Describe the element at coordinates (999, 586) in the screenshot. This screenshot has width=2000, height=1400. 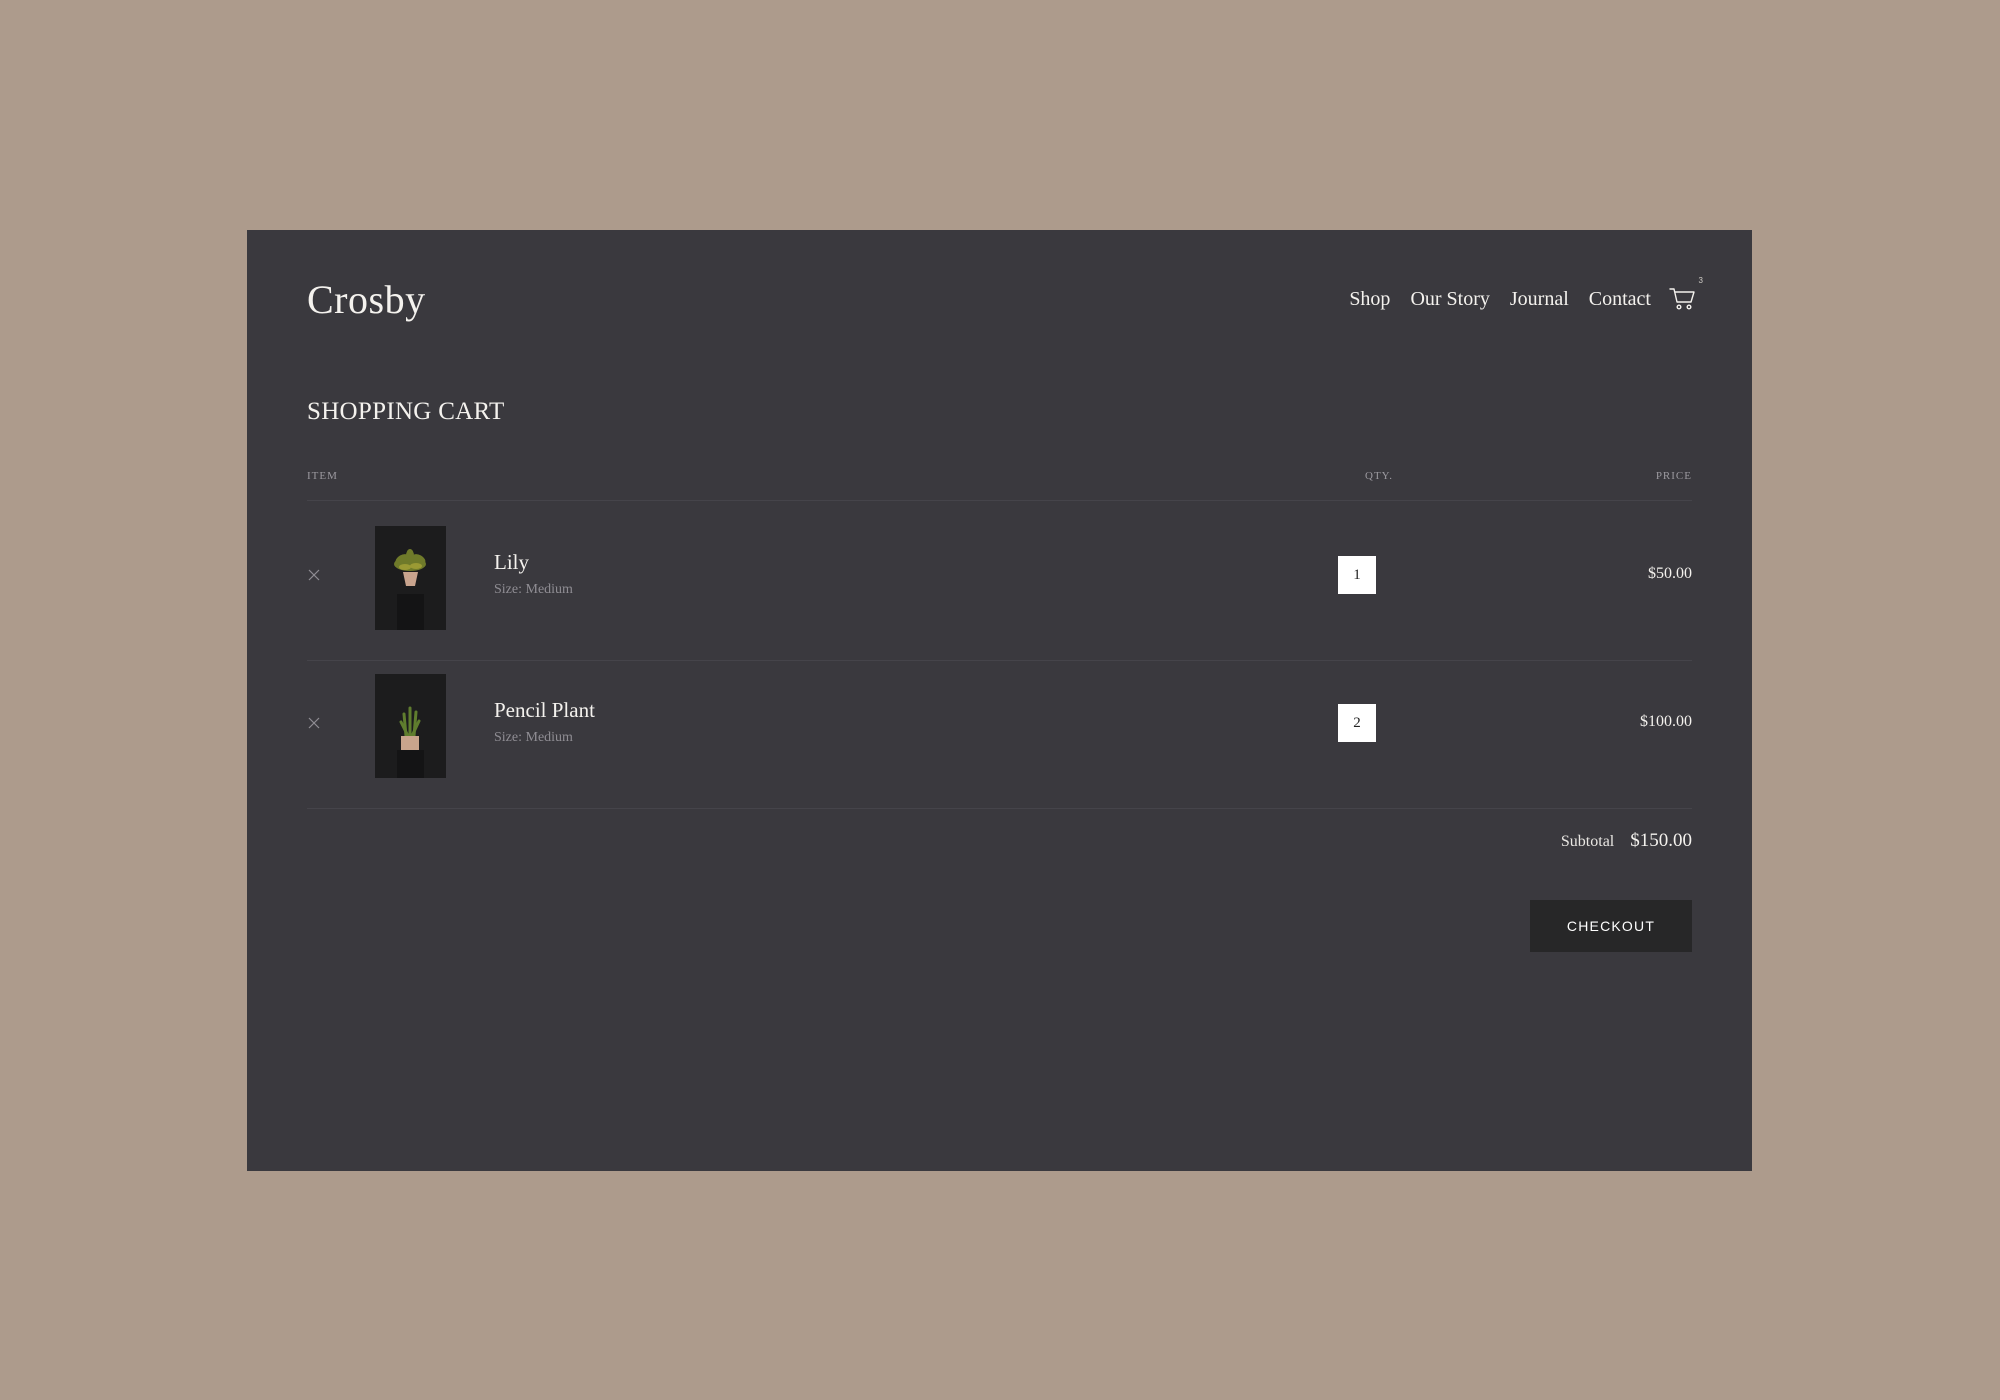
I see `cart-row: Lily Size: Medium $50.00` at that location.